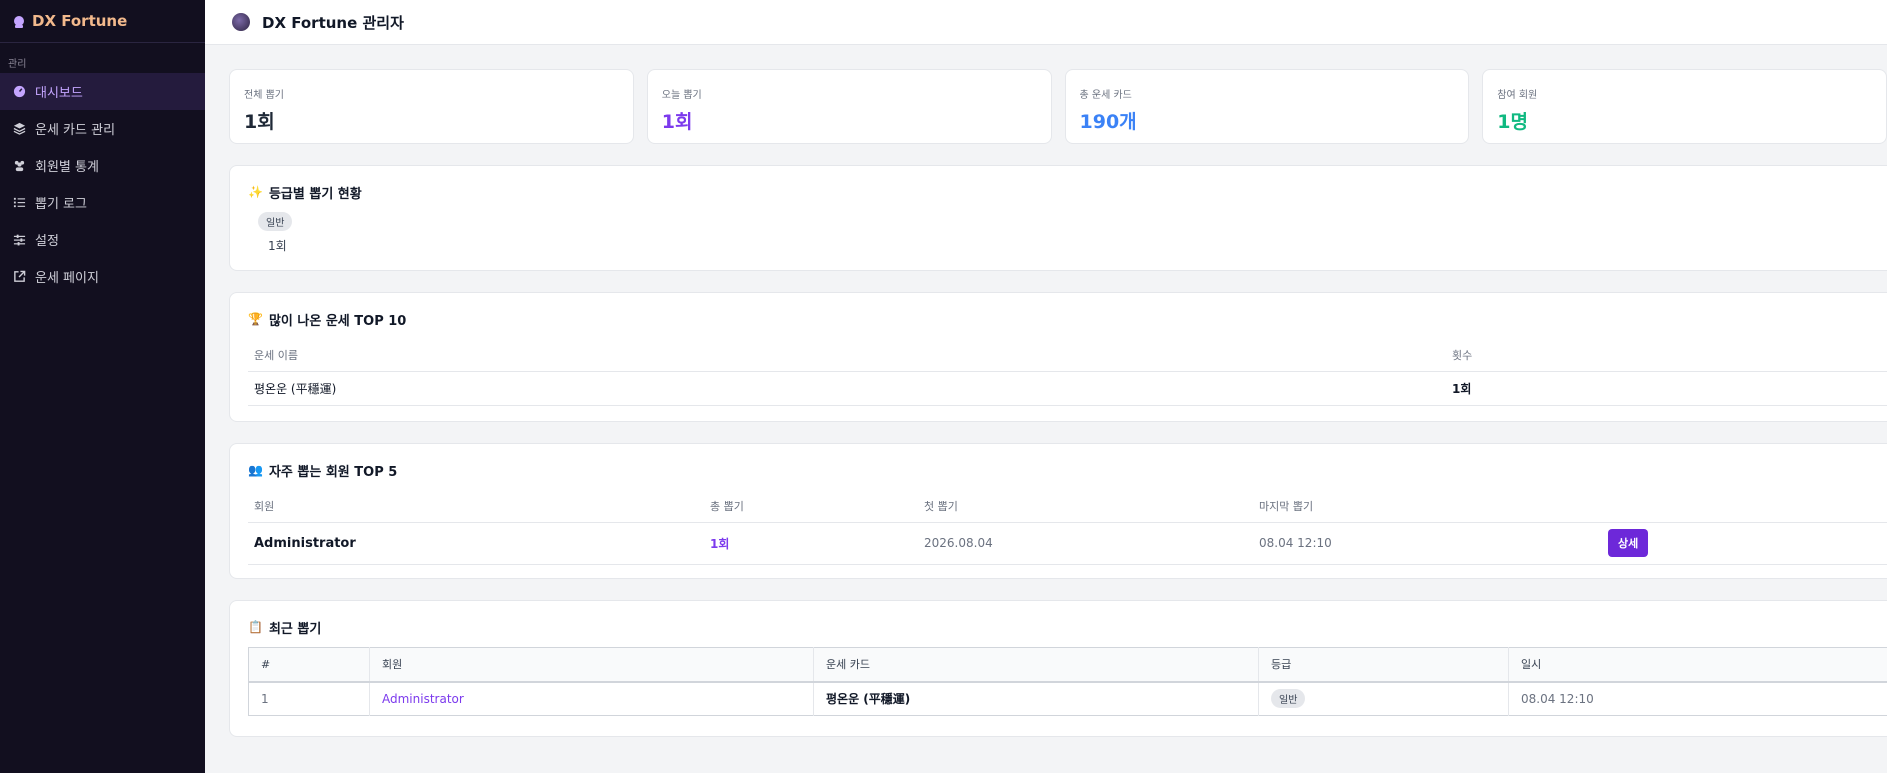 This screenshot has height=773, width=1887. What do you see at coordinates (1628, 543) in the screenshot?
I see `detail-button: 상세` at bounding box center [1628, 543].